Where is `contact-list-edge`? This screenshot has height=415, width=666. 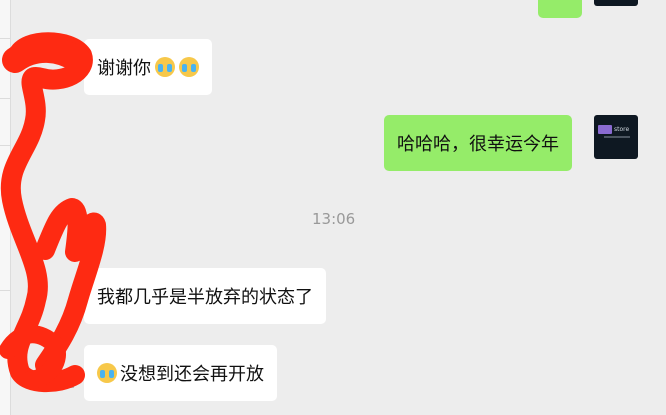
contact-list-edge is located at coordinates (5, 207).